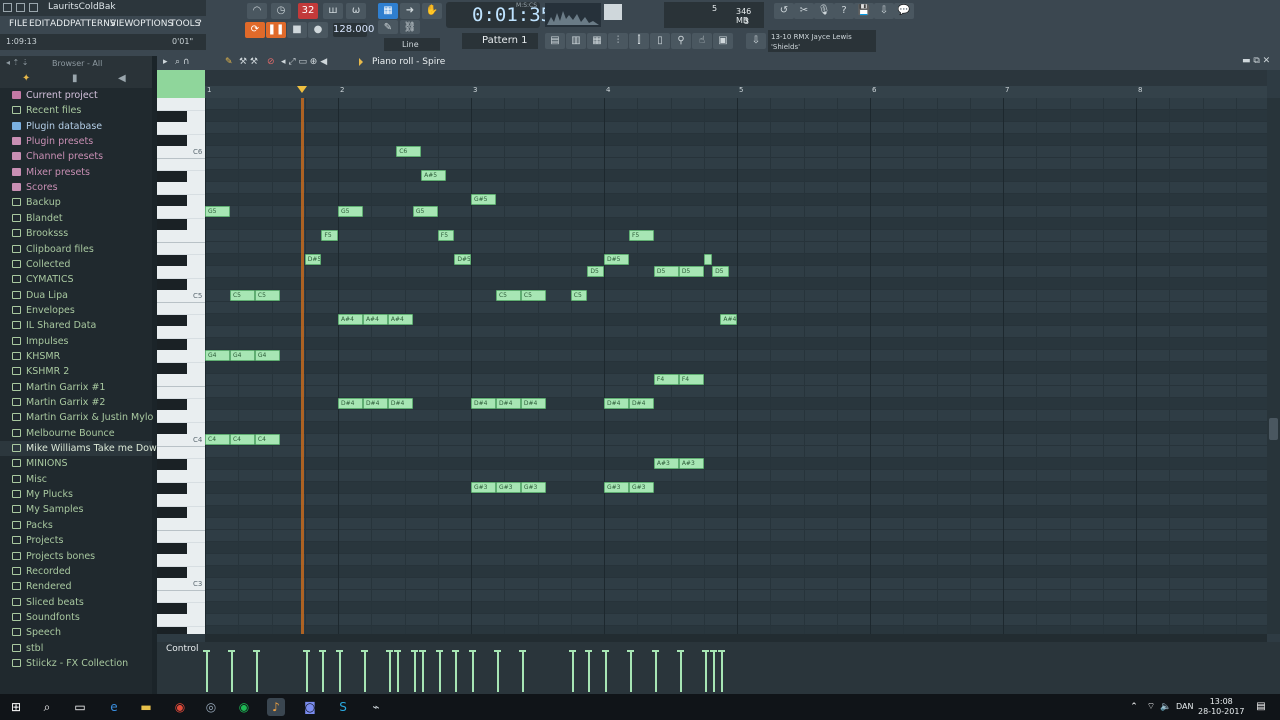  Describe the element at coordinates (666, 463) in the screenshot. I see `note: A#3` at that location.